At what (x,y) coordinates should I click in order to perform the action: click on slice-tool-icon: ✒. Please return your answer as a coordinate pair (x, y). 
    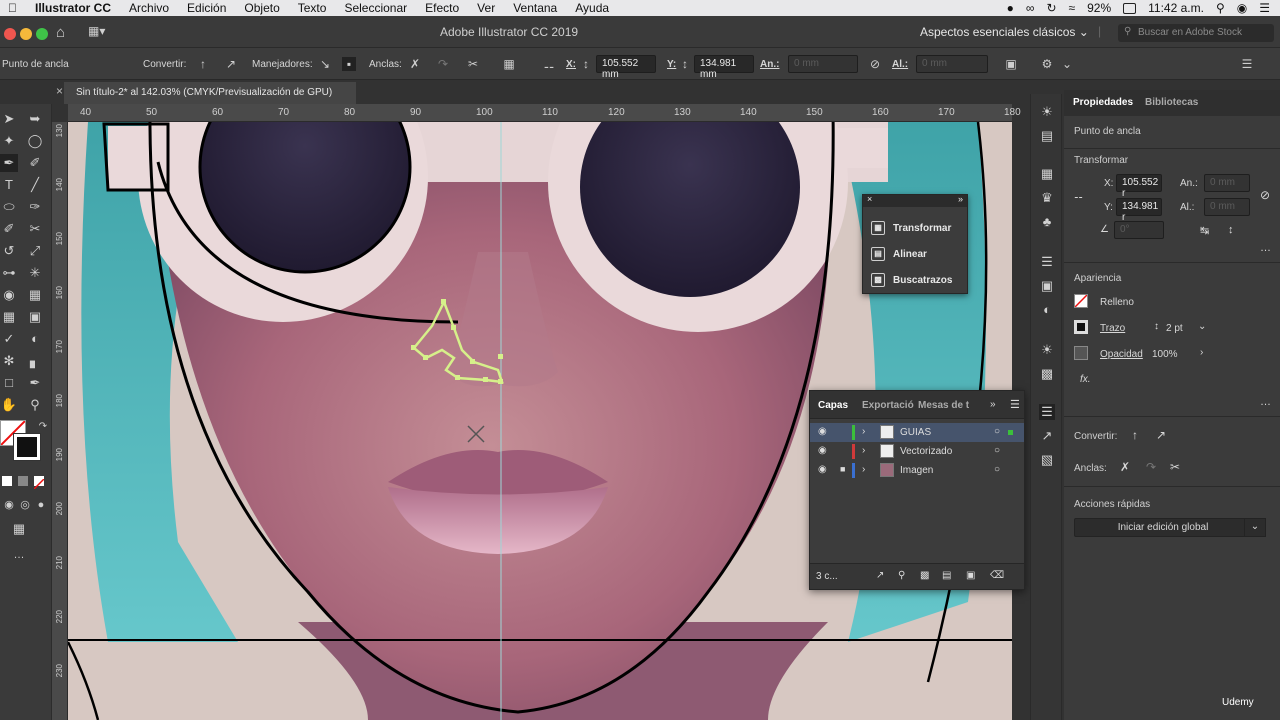
    Looking at the image, I should click on (35, 383).